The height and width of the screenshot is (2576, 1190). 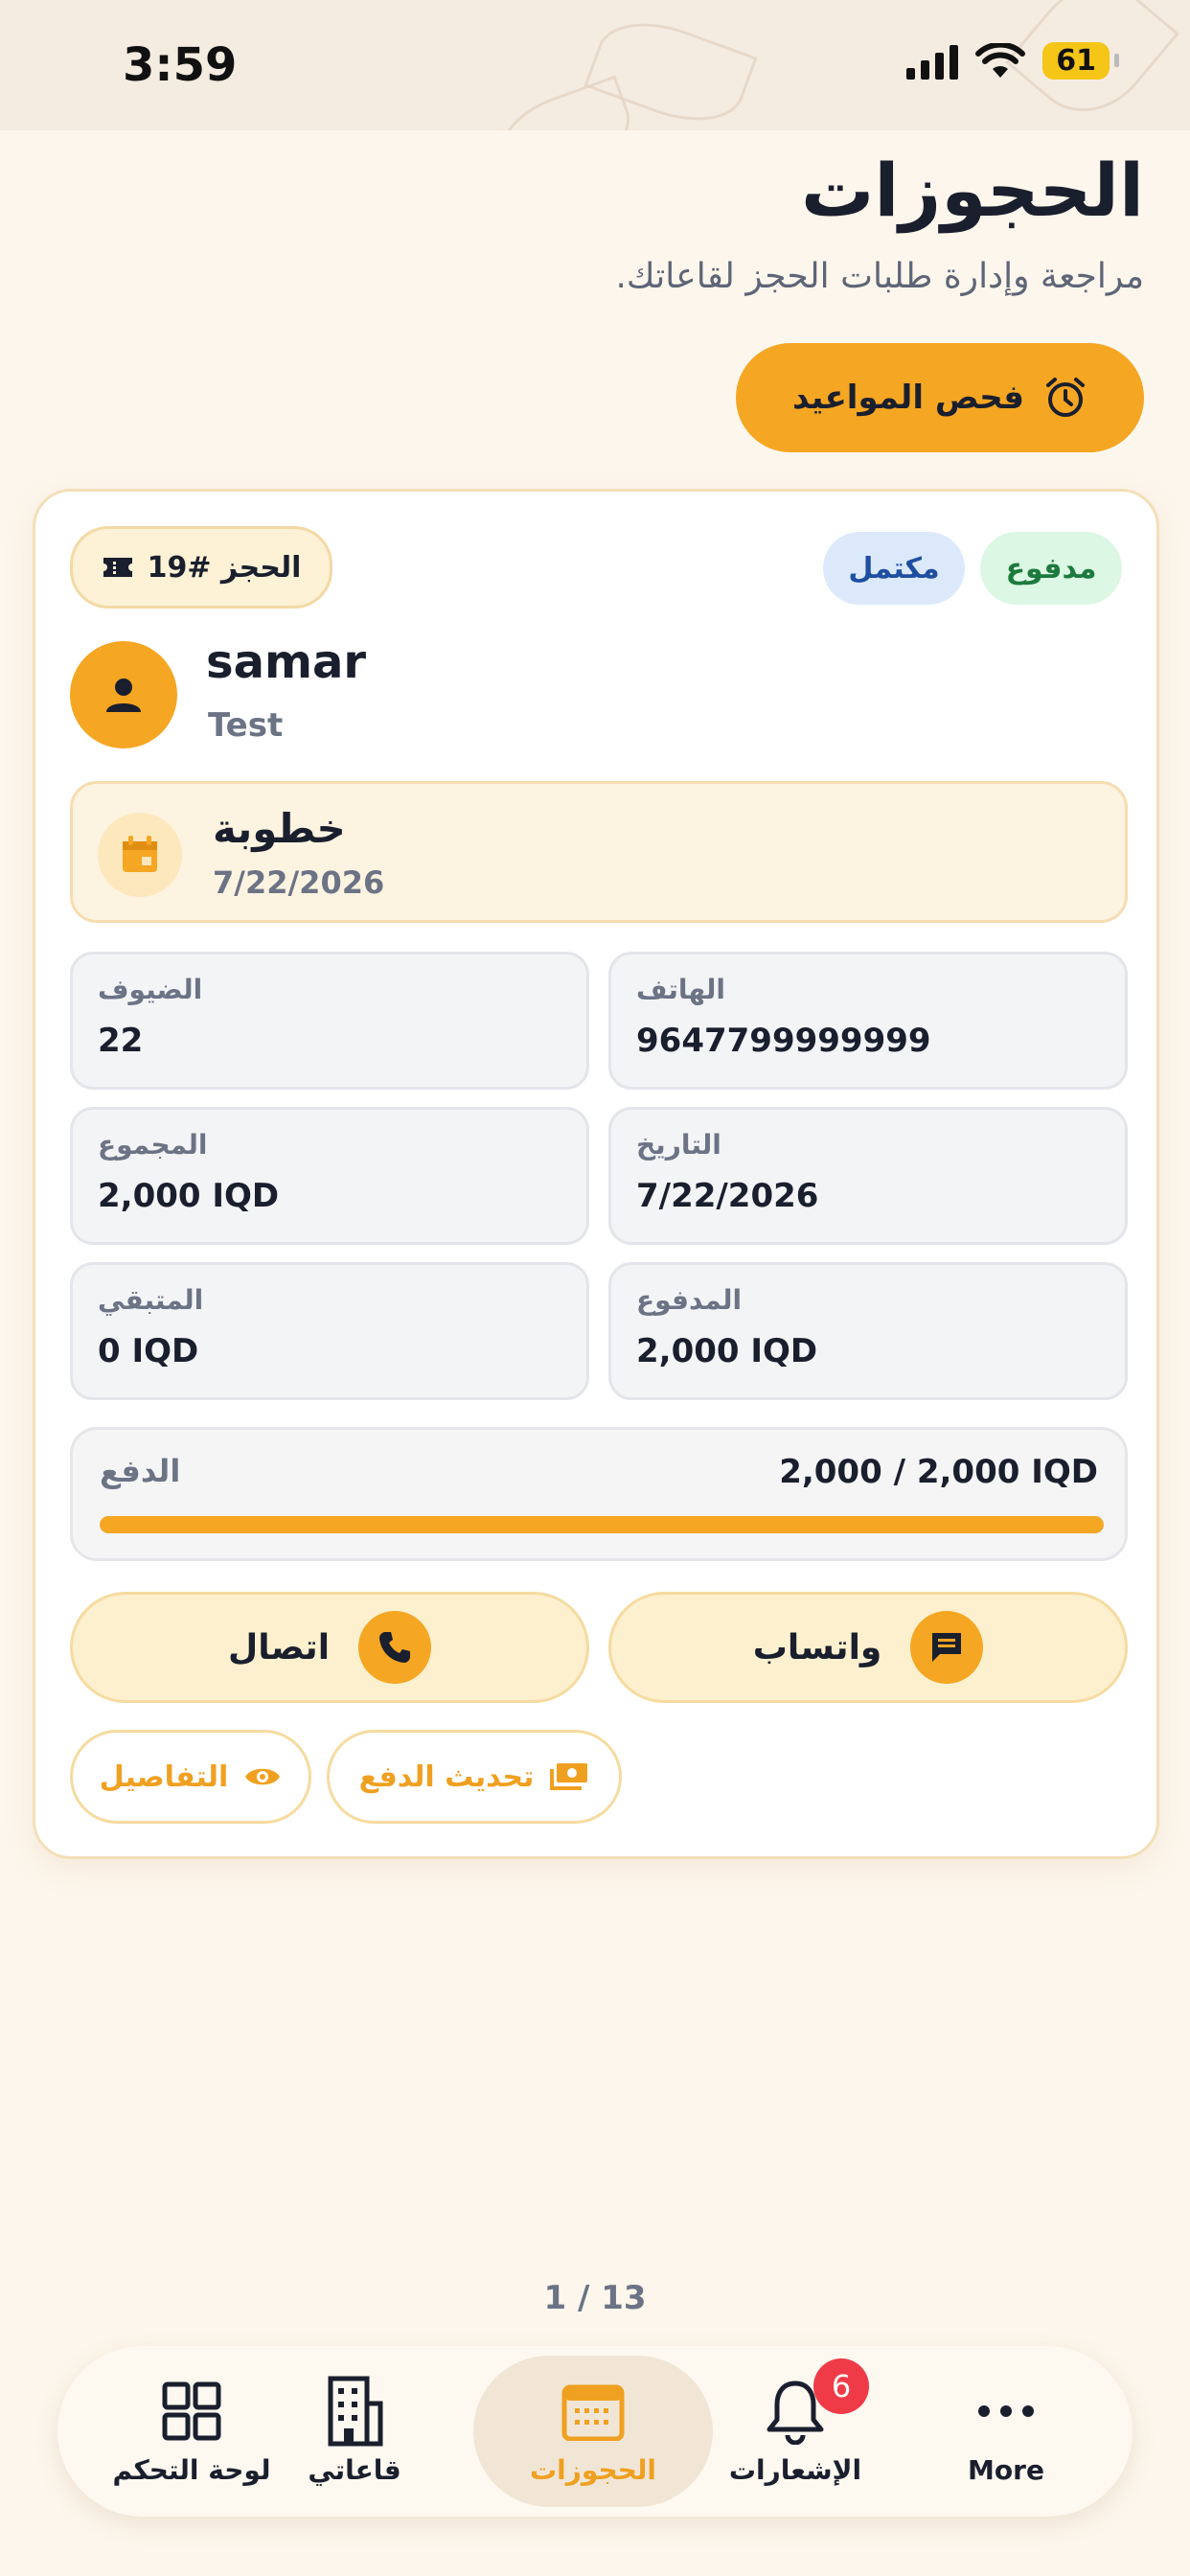 What do you see at coordinates (689, 1300) in the screenshot?
I see `info-label: المدفوع` at bounding box center [689, 1300].